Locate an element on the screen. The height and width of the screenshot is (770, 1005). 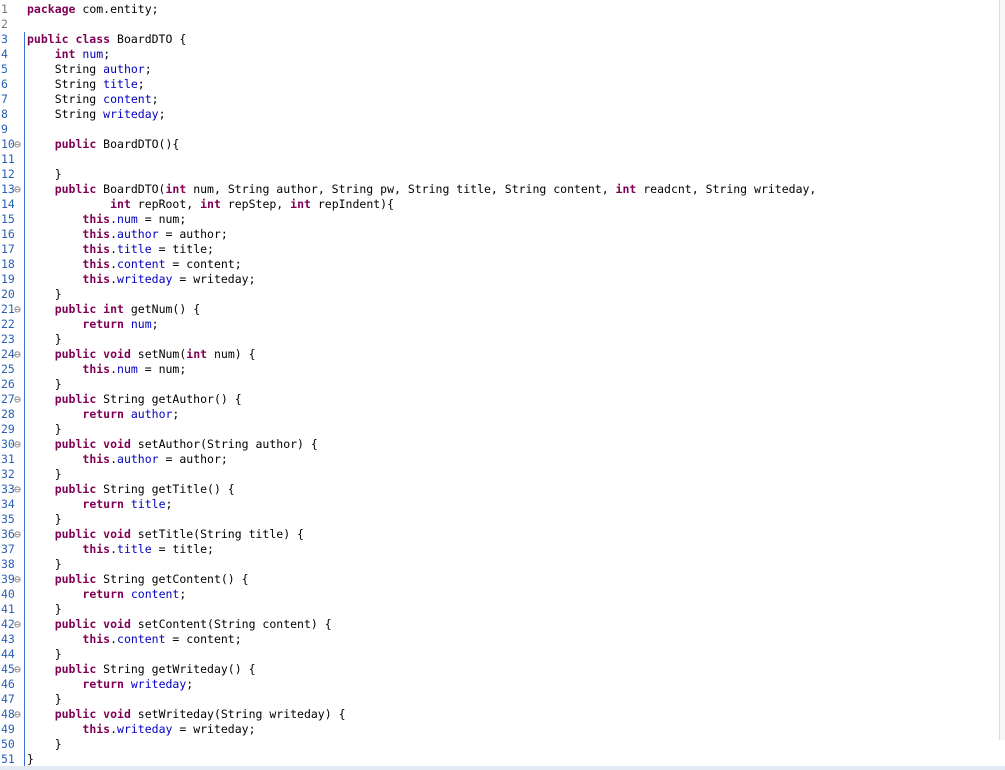
code-token: = num; is located at coordinates (162, 369).